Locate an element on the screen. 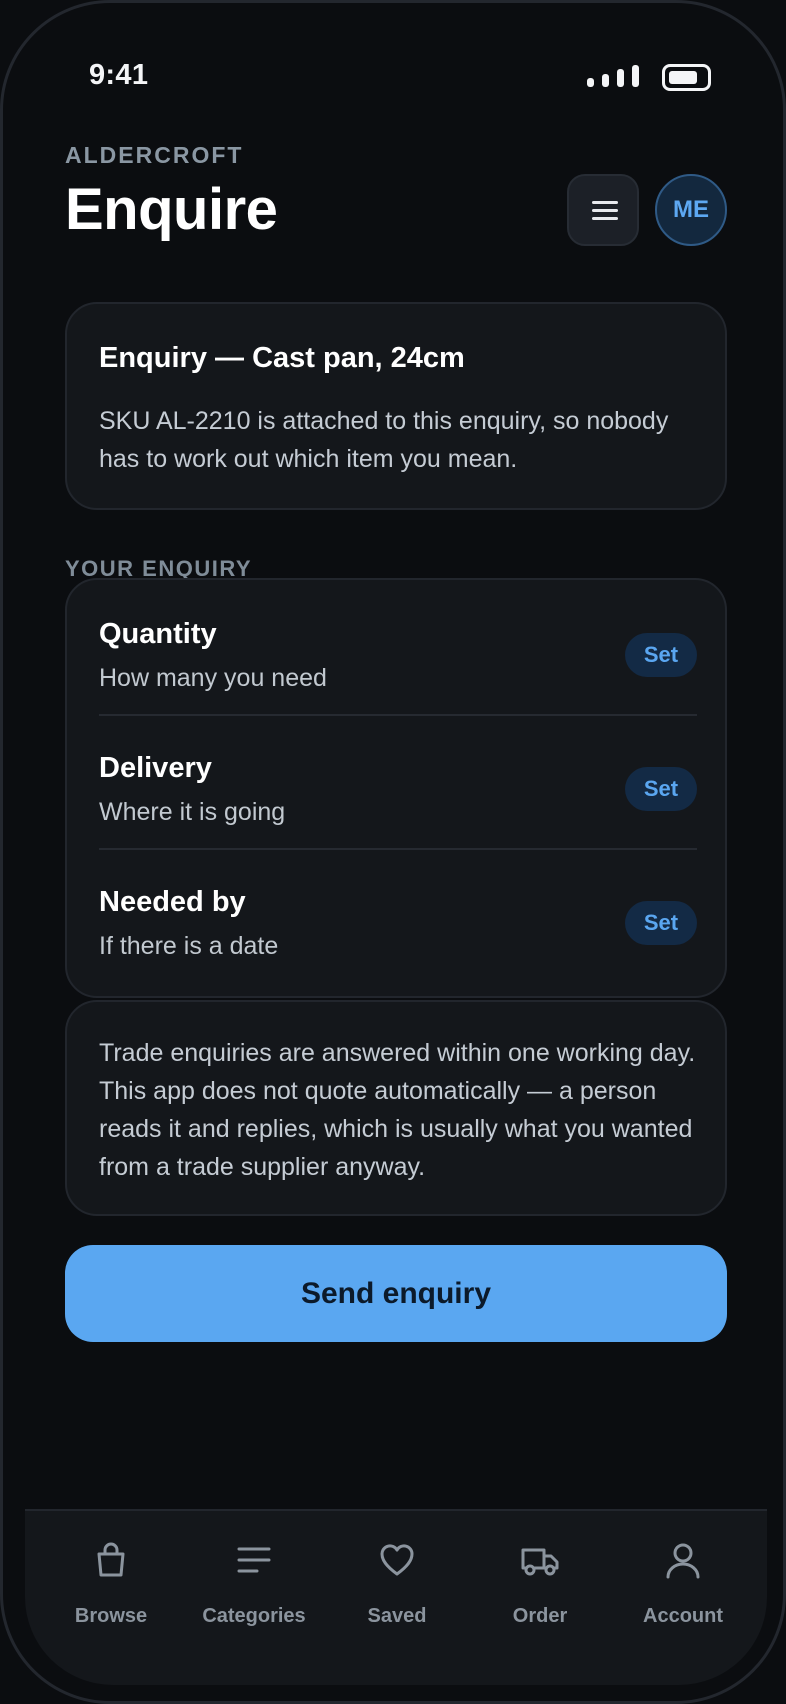 This screenshot has height=1704, width=786. field-hint: If there is a date is located at coordinates (189, 946).